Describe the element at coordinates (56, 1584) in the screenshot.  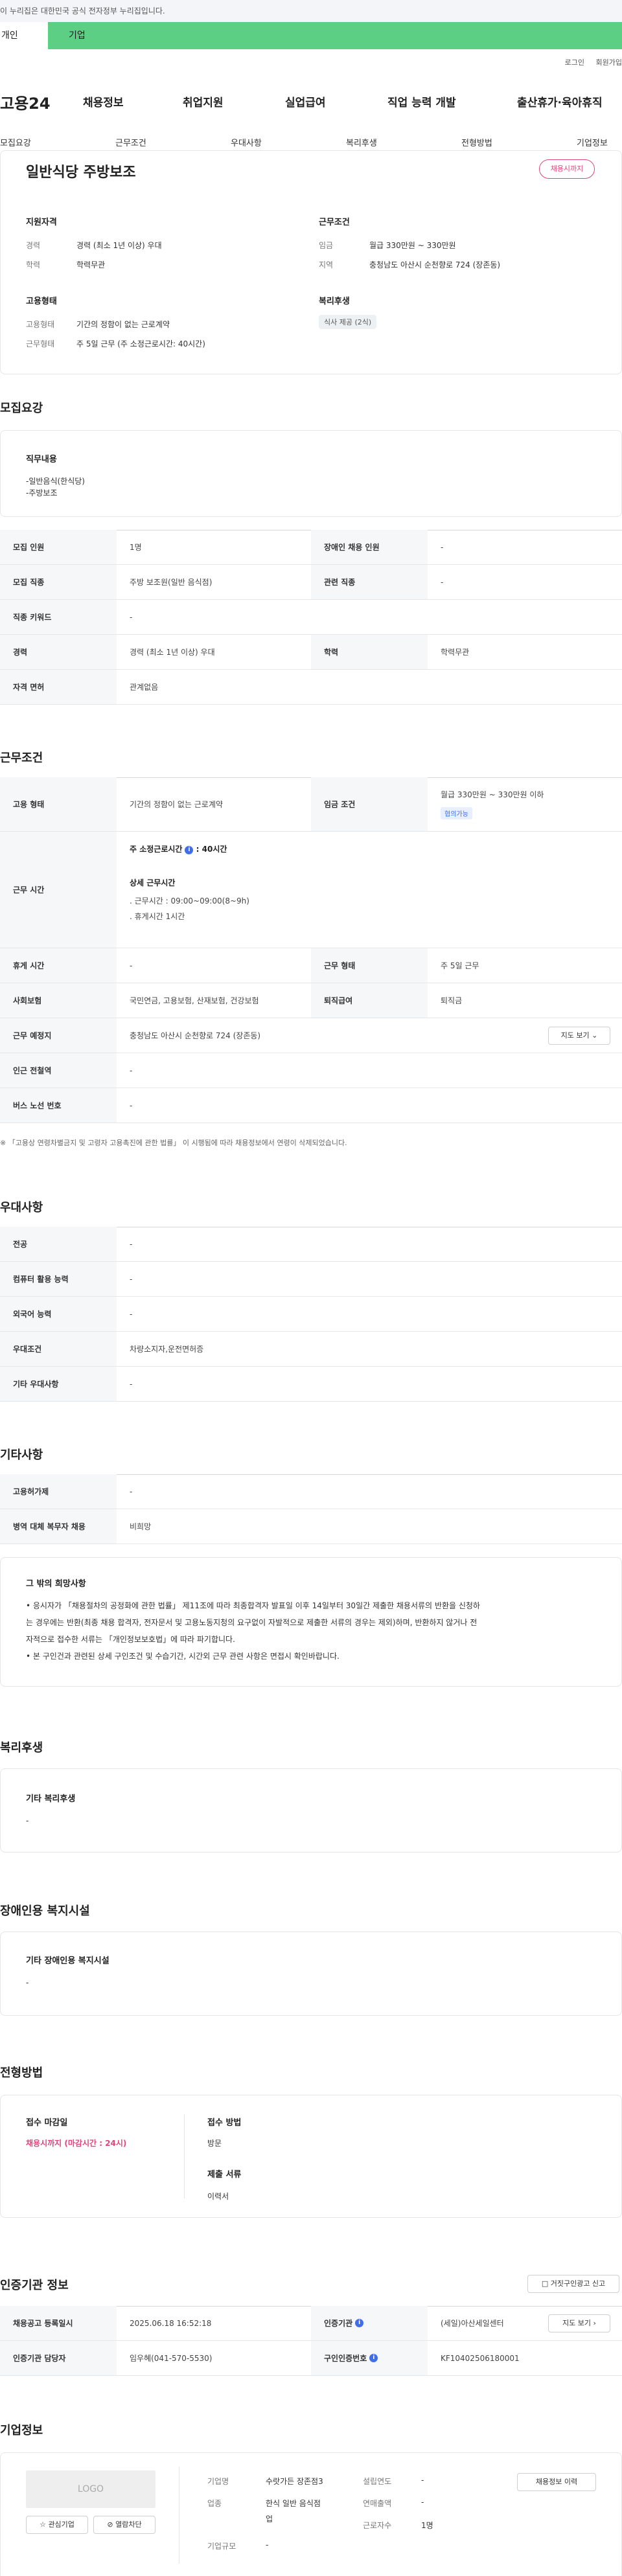
I see `extra-notice-heading: 그 밖의 희망사항` at that location.